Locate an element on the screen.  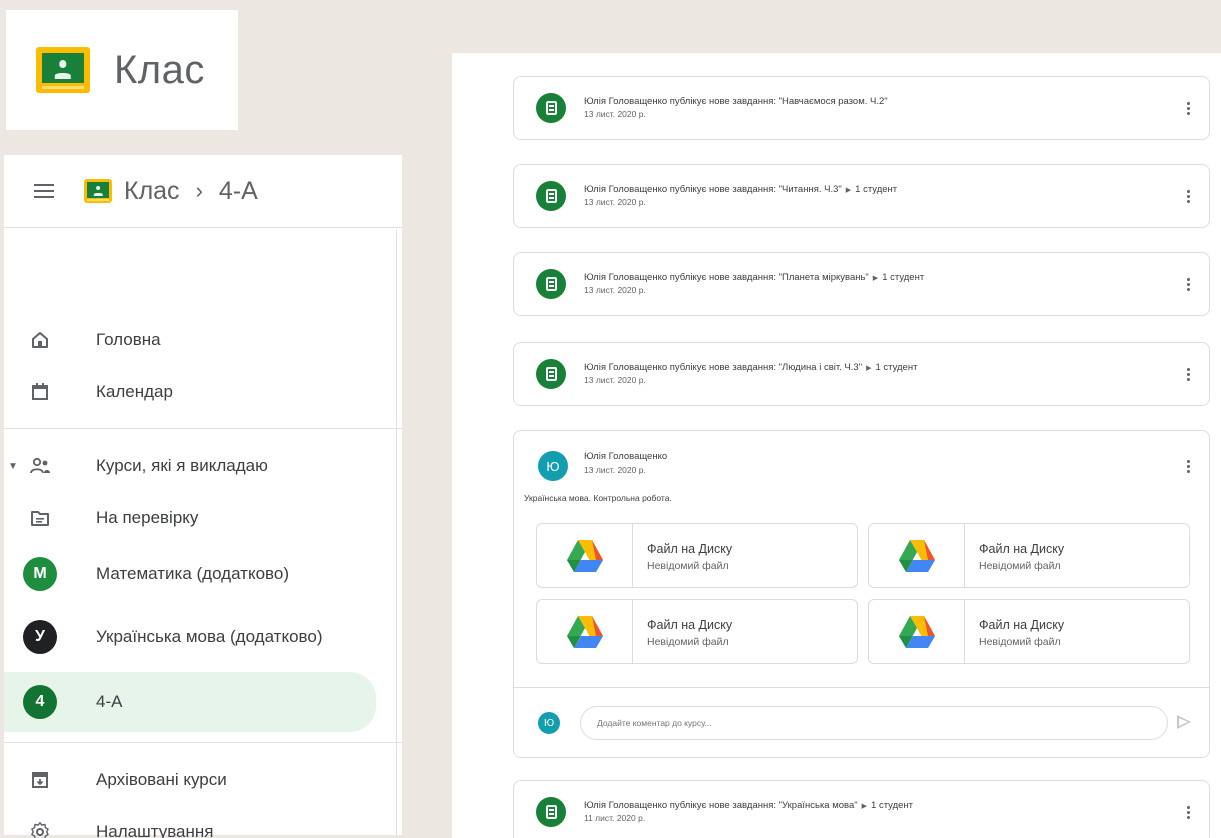
author-avatar: Ю is located at coordinates (553, 466).